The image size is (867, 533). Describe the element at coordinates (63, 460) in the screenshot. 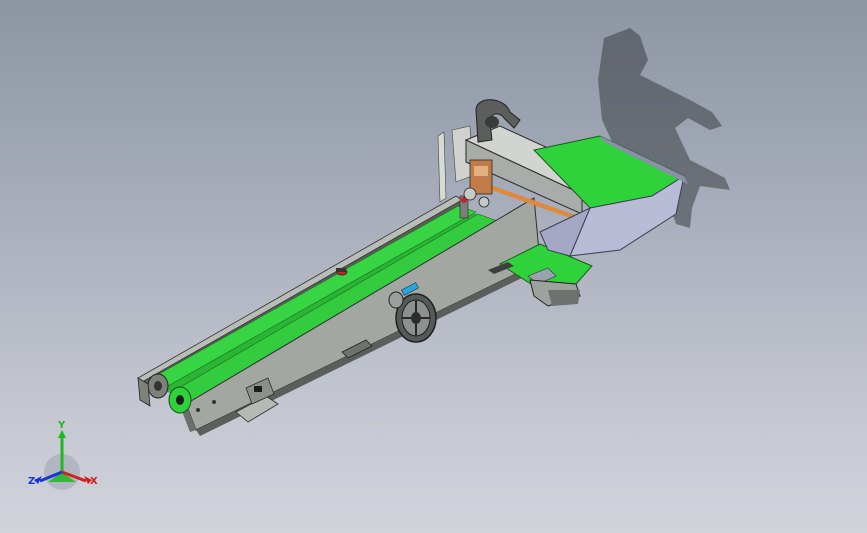

I see `coordinate-triad` at that location.